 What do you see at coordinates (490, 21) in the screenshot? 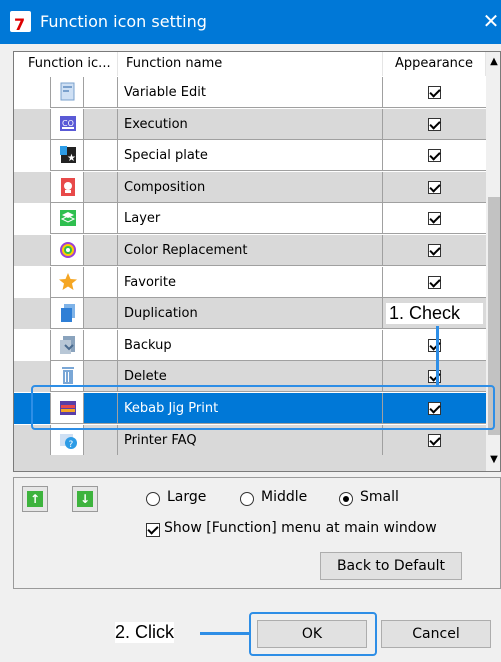
I see `close-button: ✕` at bounding box center [490, 21].